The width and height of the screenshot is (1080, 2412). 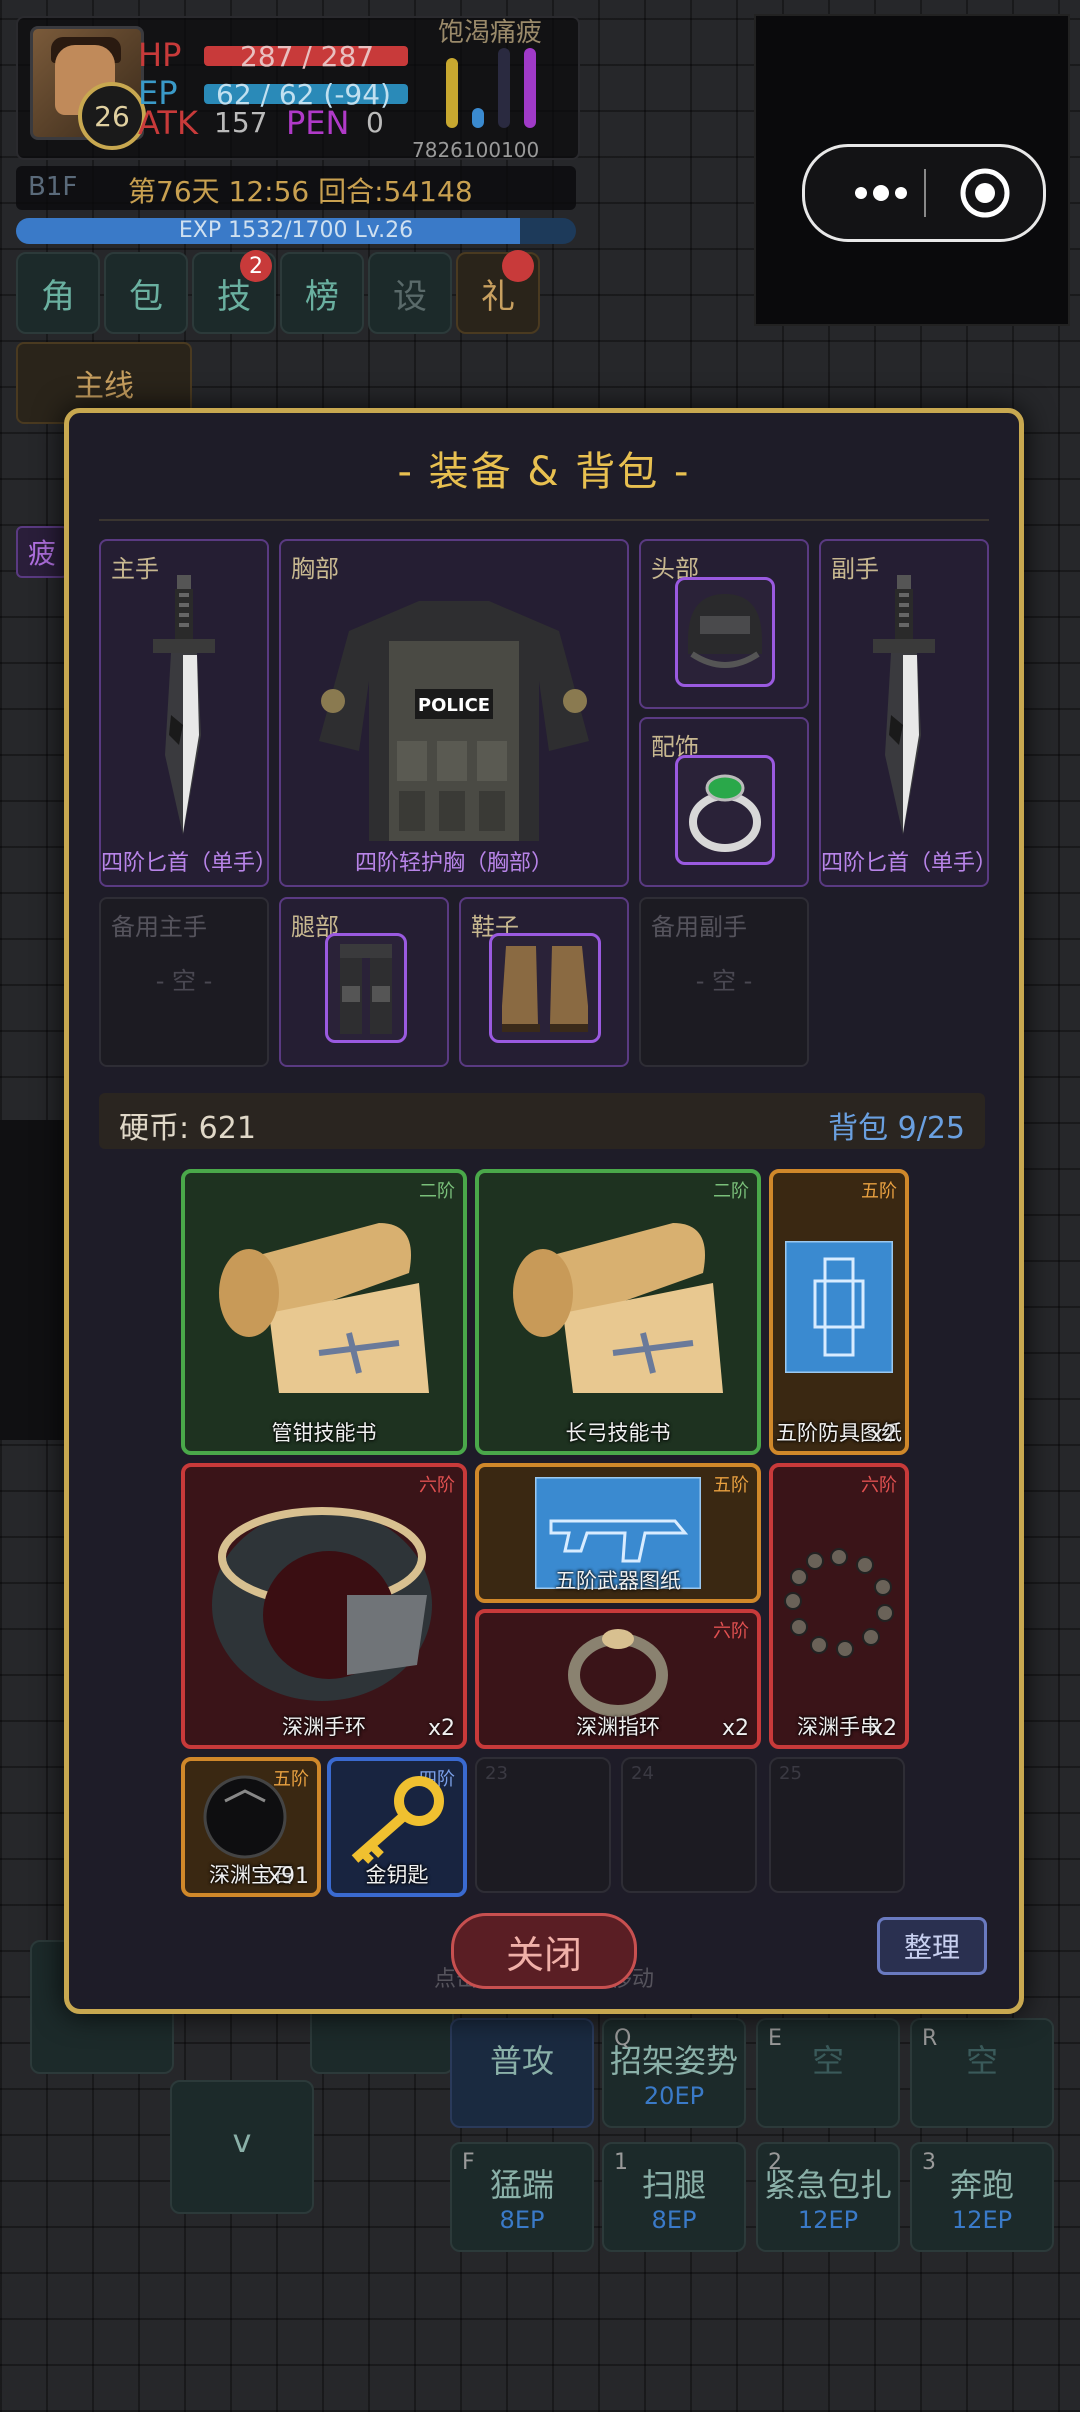 What do you see at coordinates (828, 2197) in the screenshot?
I see `skill-button-bandage: 2 紧急包扎 12EP` at bounding box center [828, 2197].